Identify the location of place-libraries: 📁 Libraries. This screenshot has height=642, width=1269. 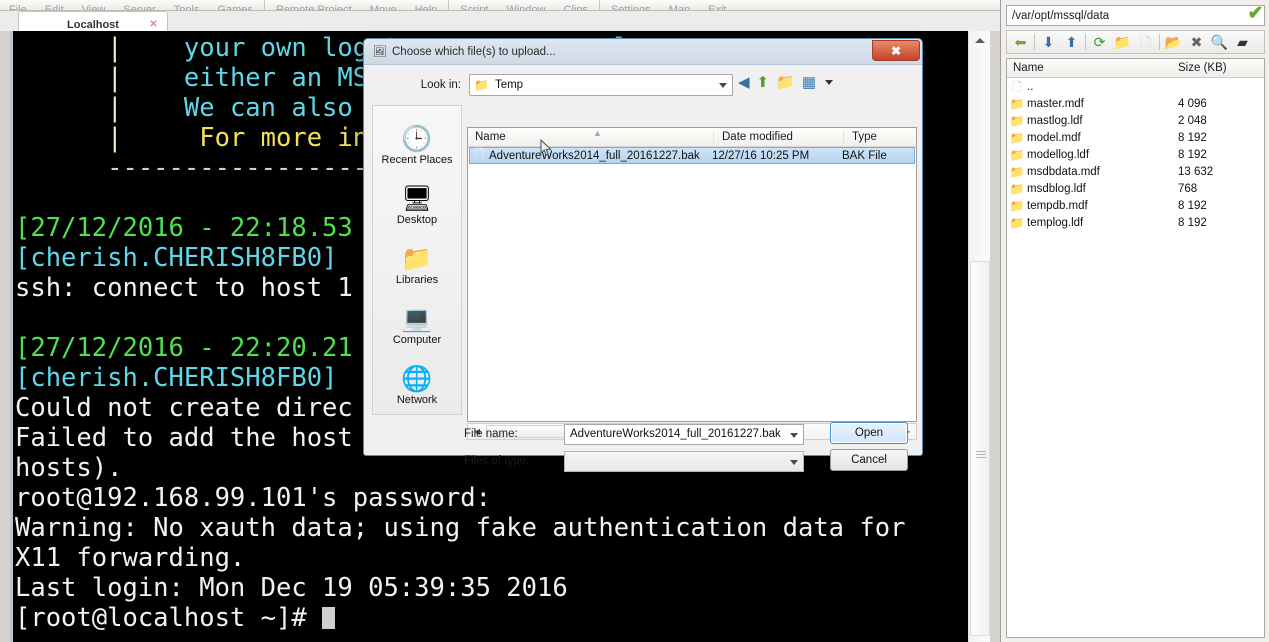
(417, 272).